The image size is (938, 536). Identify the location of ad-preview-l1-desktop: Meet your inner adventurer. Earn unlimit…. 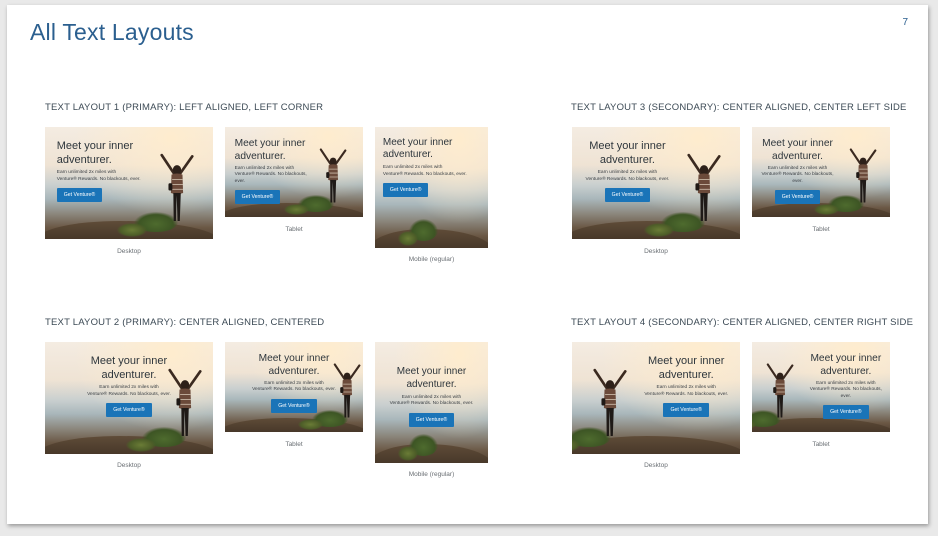
(129, 183).